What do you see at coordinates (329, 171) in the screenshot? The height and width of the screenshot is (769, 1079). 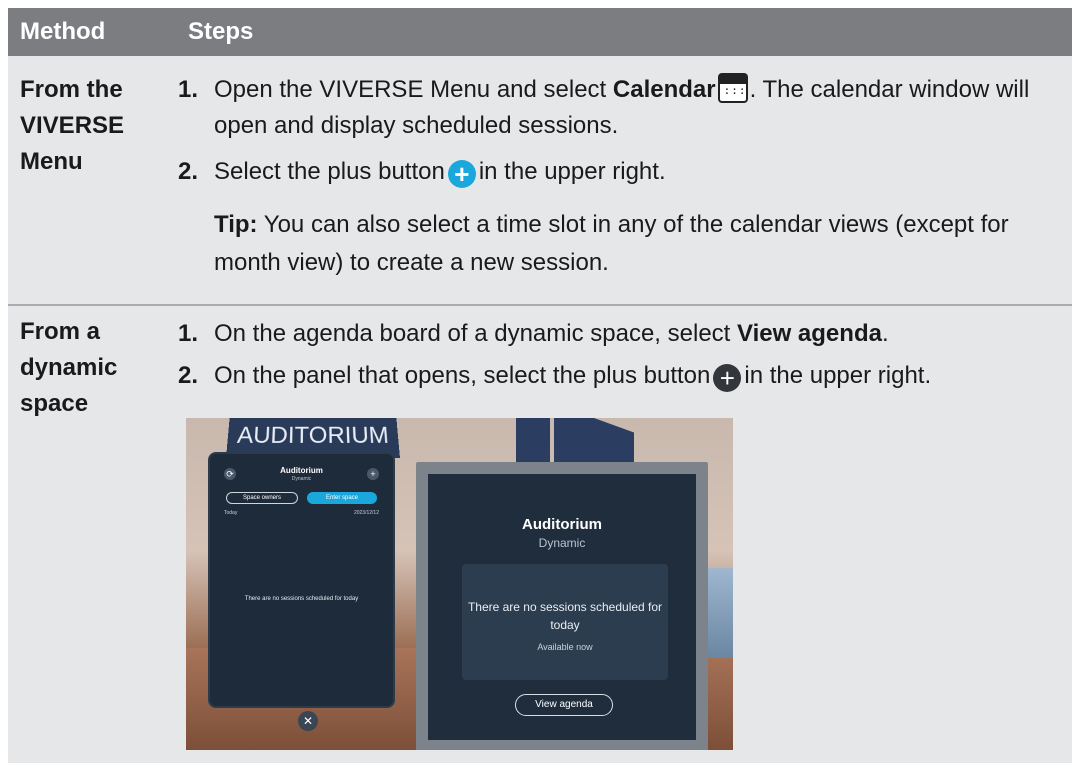 I see `step-text-pre: Select the plus button` at bounding box center [329, 171].